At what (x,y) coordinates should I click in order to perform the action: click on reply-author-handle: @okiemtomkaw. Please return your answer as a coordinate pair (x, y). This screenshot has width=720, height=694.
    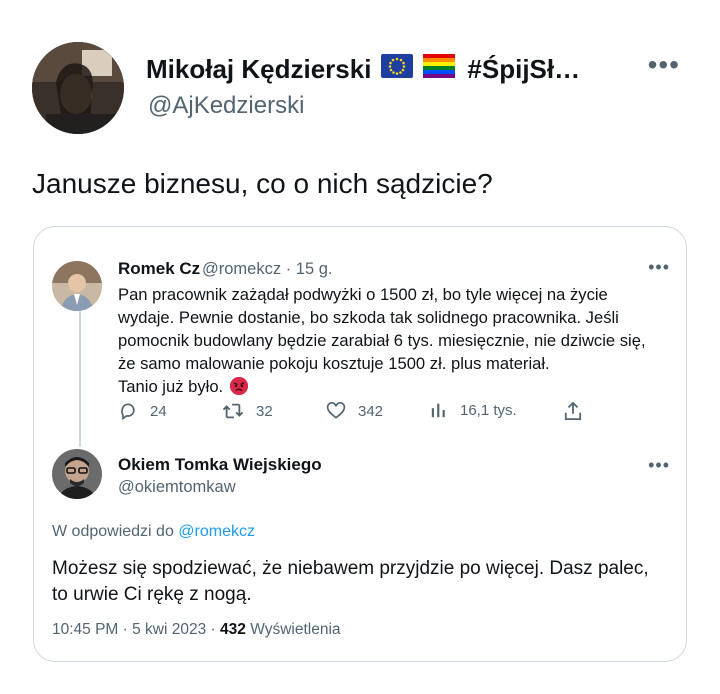
    Looking at the image, I should click on (177, 487).